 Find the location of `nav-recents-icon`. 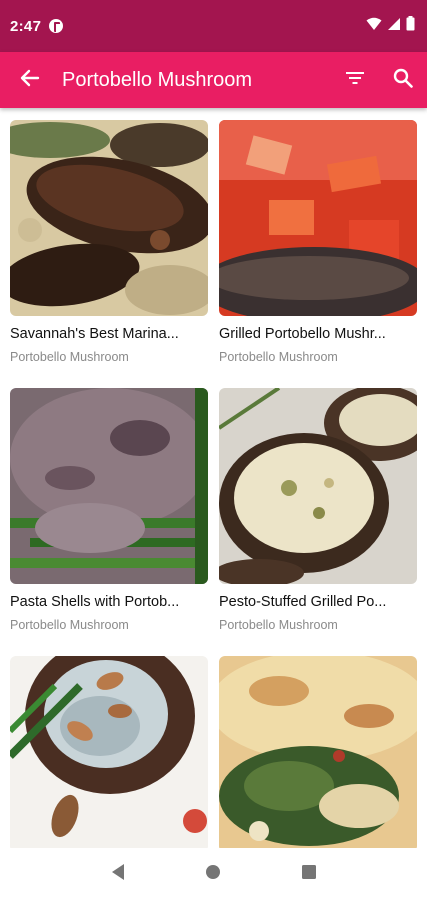

nav-recents-icon is located at coordinates (309, 874).